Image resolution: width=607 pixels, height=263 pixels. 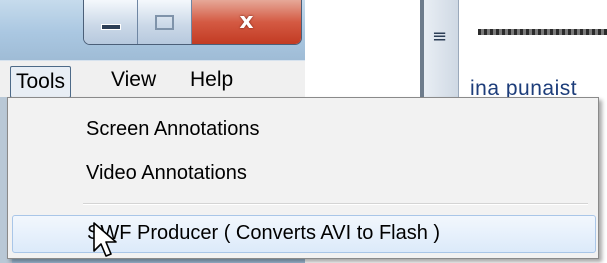 I want to click on close-icon: x, so click(x=246, y=21).